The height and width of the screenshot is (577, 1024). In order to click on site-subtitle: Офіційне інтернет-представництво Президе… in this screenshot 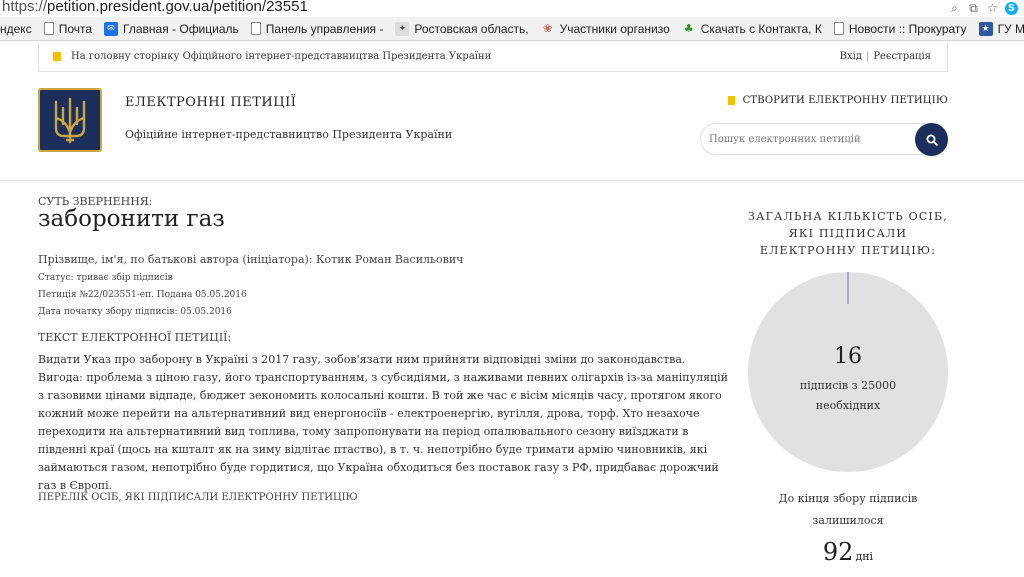, I will do `click(289, 134)`.